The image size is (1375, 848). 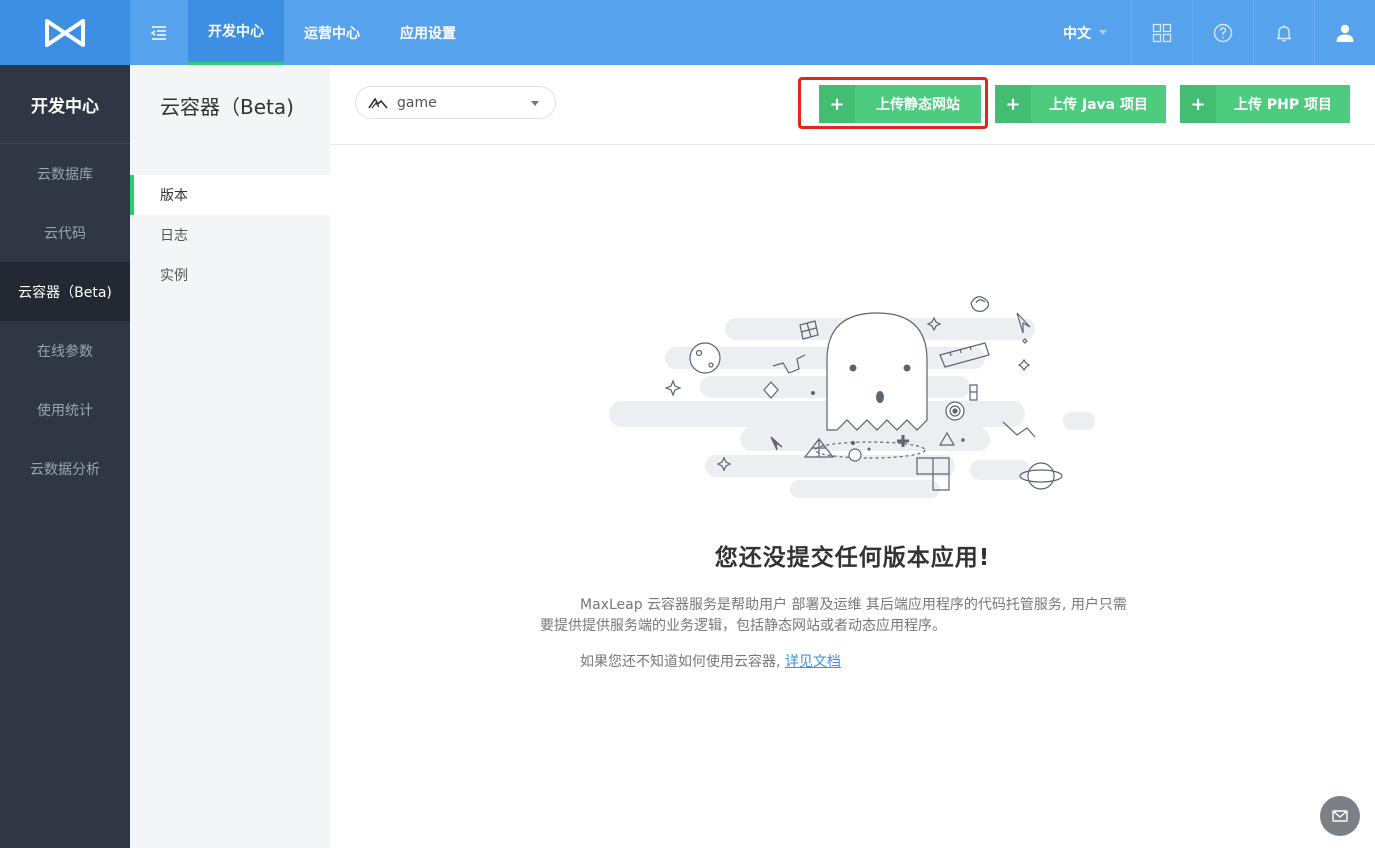 I want to click on help-text: 如果您还不知道如何使用云容器,, so click(x=682, y=662).